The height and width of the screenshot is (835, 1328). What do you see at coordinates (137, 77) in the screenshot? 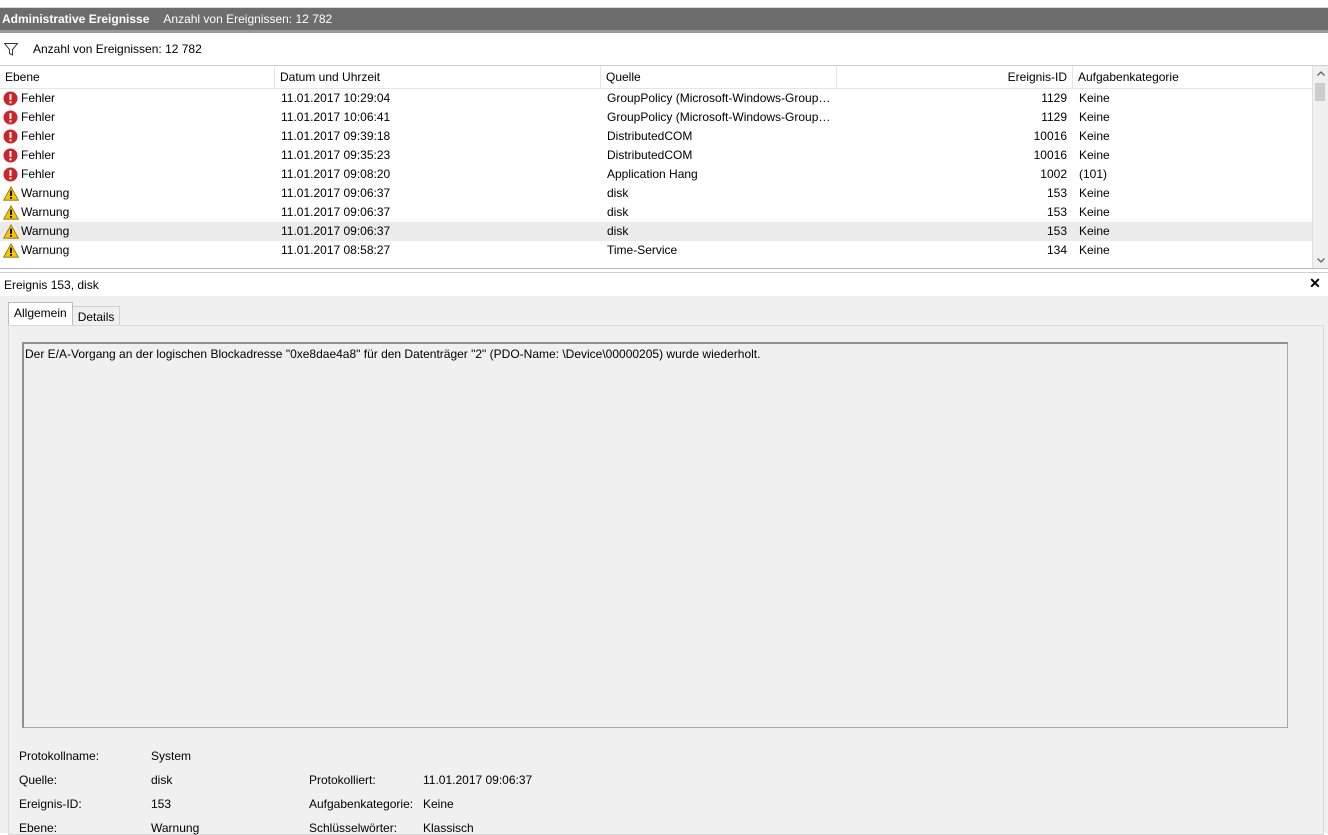
I see `column-header-level: Ebene` at bounding box center [137, 77].